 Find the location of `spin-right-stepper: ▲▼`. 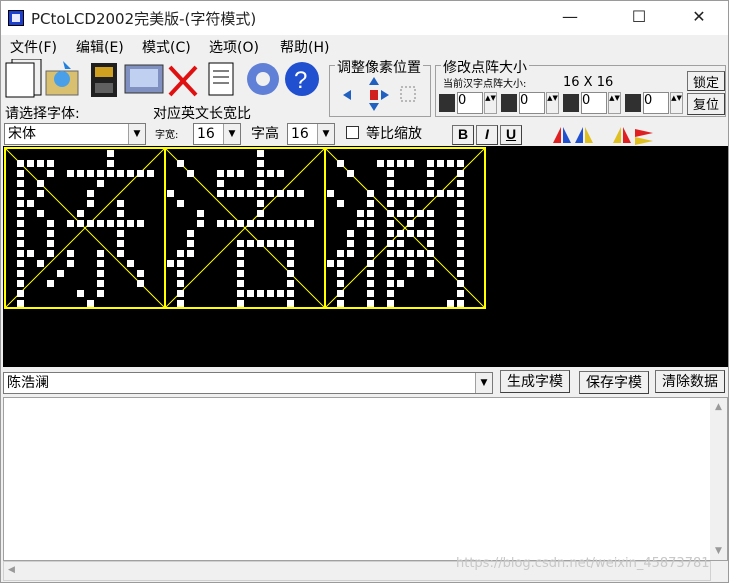

spin-right-stepper: ▲▼ is located at coordinates (614, 103).